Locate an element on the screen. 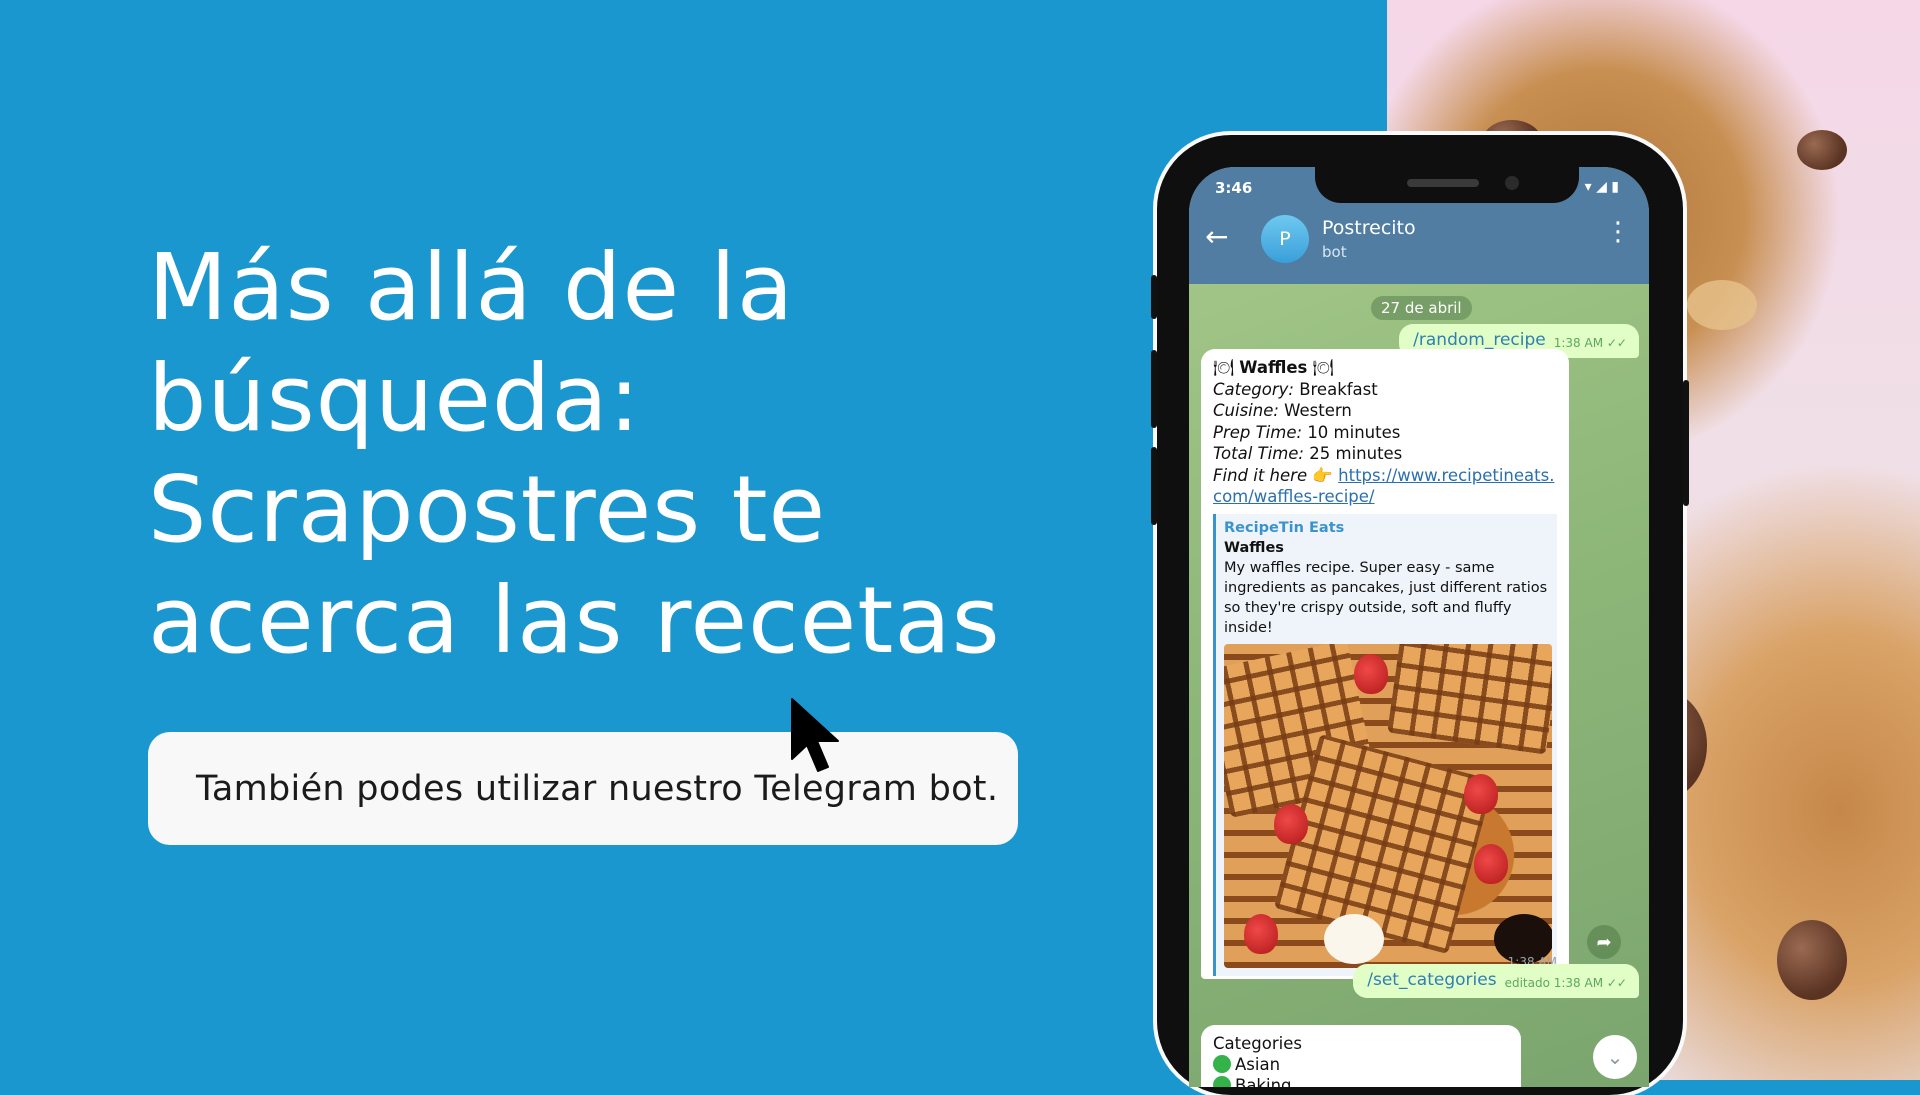 This screenshot has height=1095, width=1920. categories-message: Categories Asian Baking is located at coordinates (1361, 1056).